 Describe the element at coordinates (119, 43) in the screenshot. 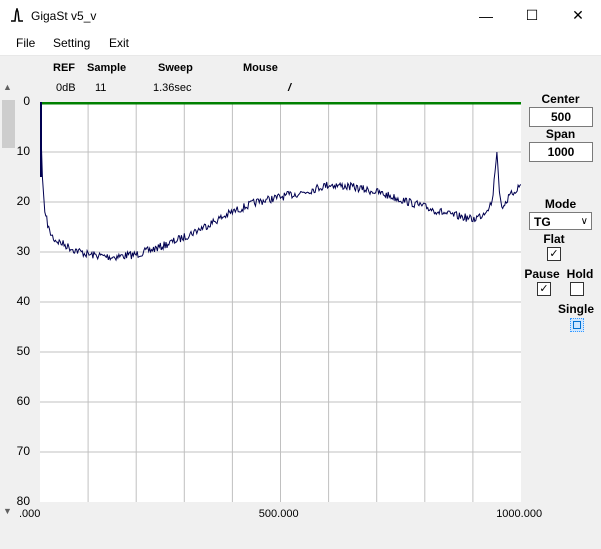

I see `menu-exit: Exit` at that location.